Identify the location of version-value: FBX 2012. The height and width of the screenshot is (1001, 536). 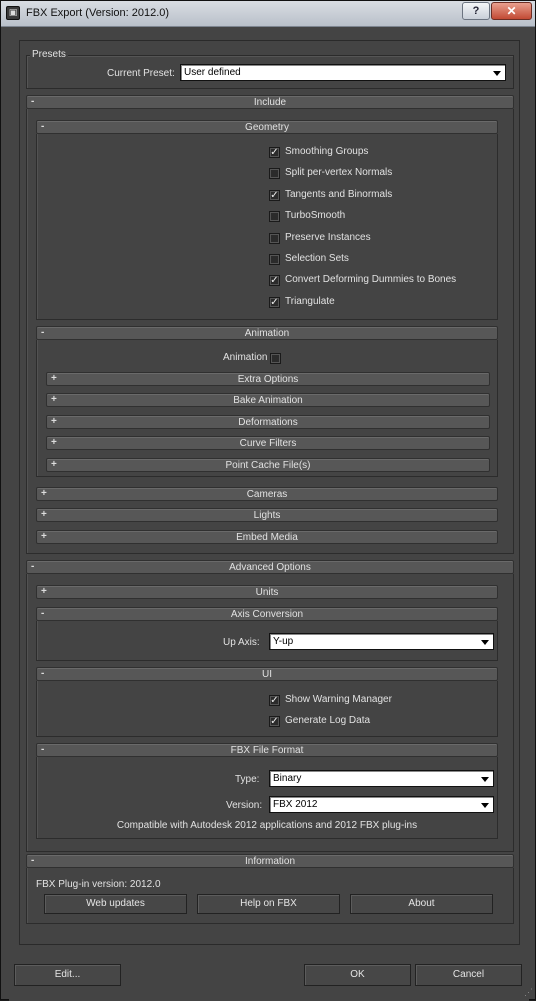
(295, 804).